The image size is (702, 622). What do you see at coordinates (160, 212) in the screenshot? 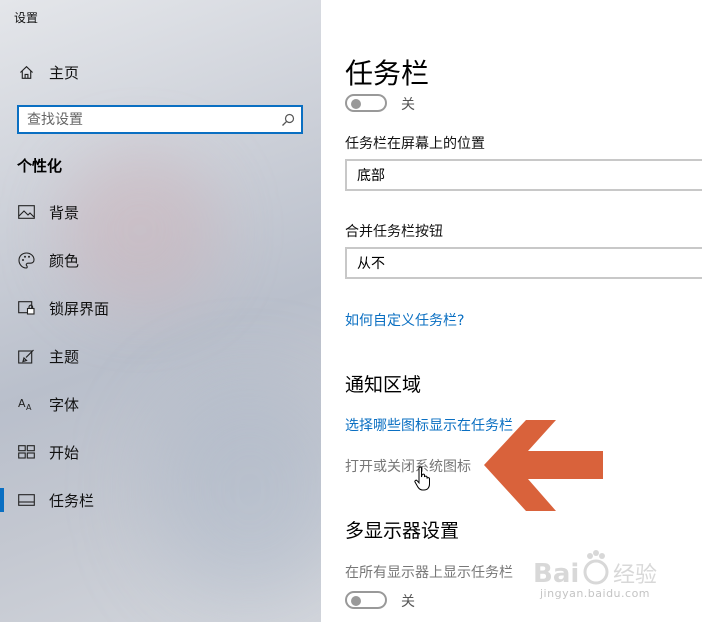
I see `sidebar-item-background: 背景` at bounding box center [160, 212].